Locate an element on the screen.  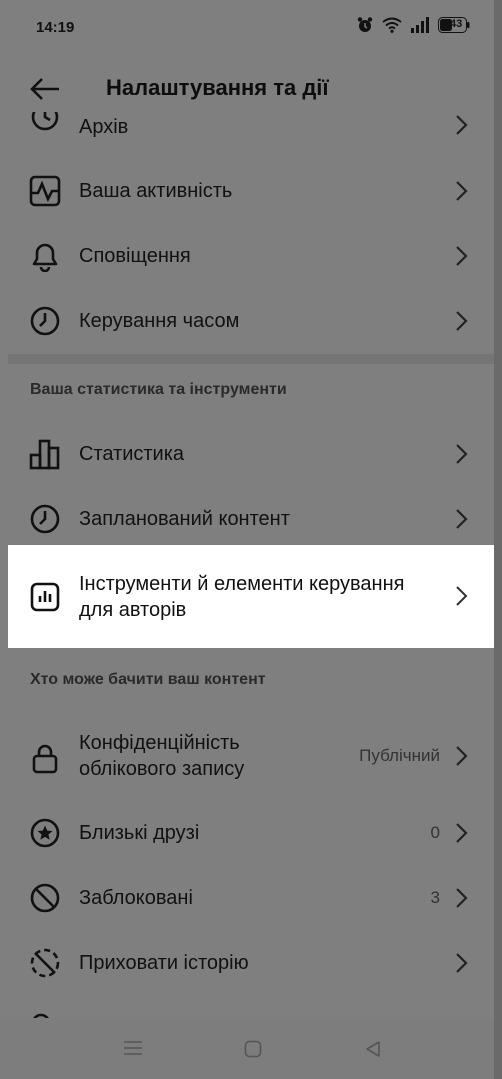
menu-item-label: Близькі друзі is located at coordinates (139, 833).